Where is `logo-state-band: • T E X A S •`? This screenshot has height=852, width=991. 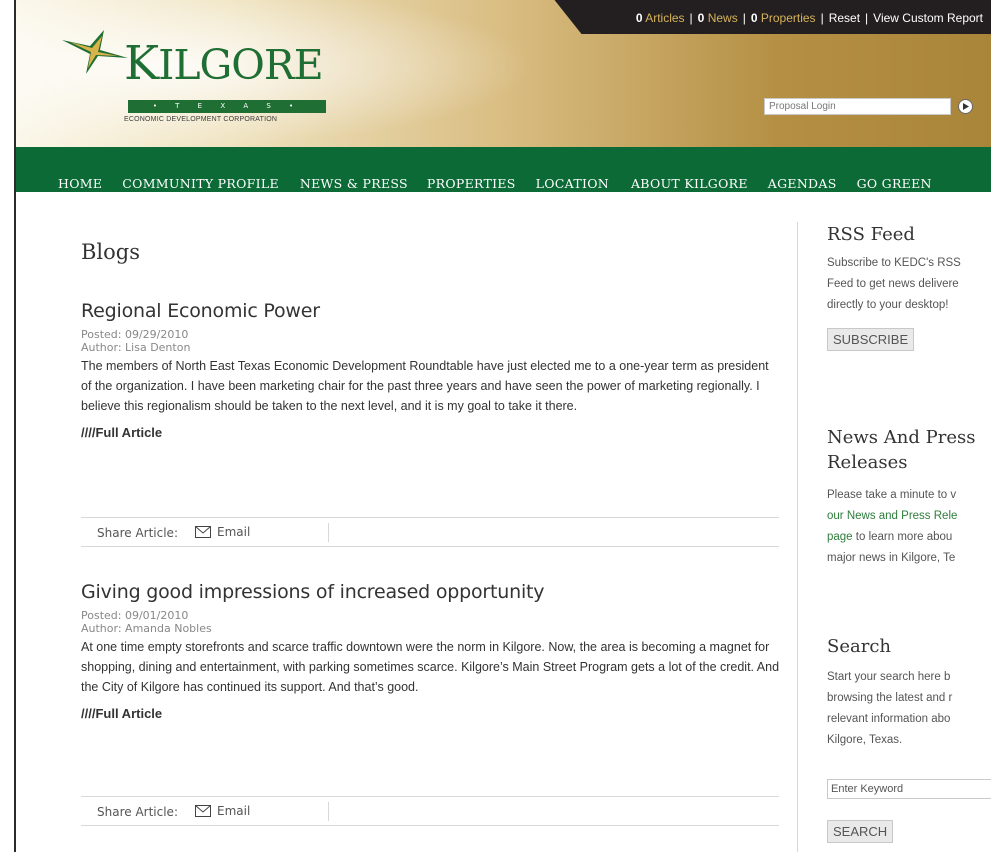 logo-state-band: • T E X A S • is located at coordinates (227, 106).